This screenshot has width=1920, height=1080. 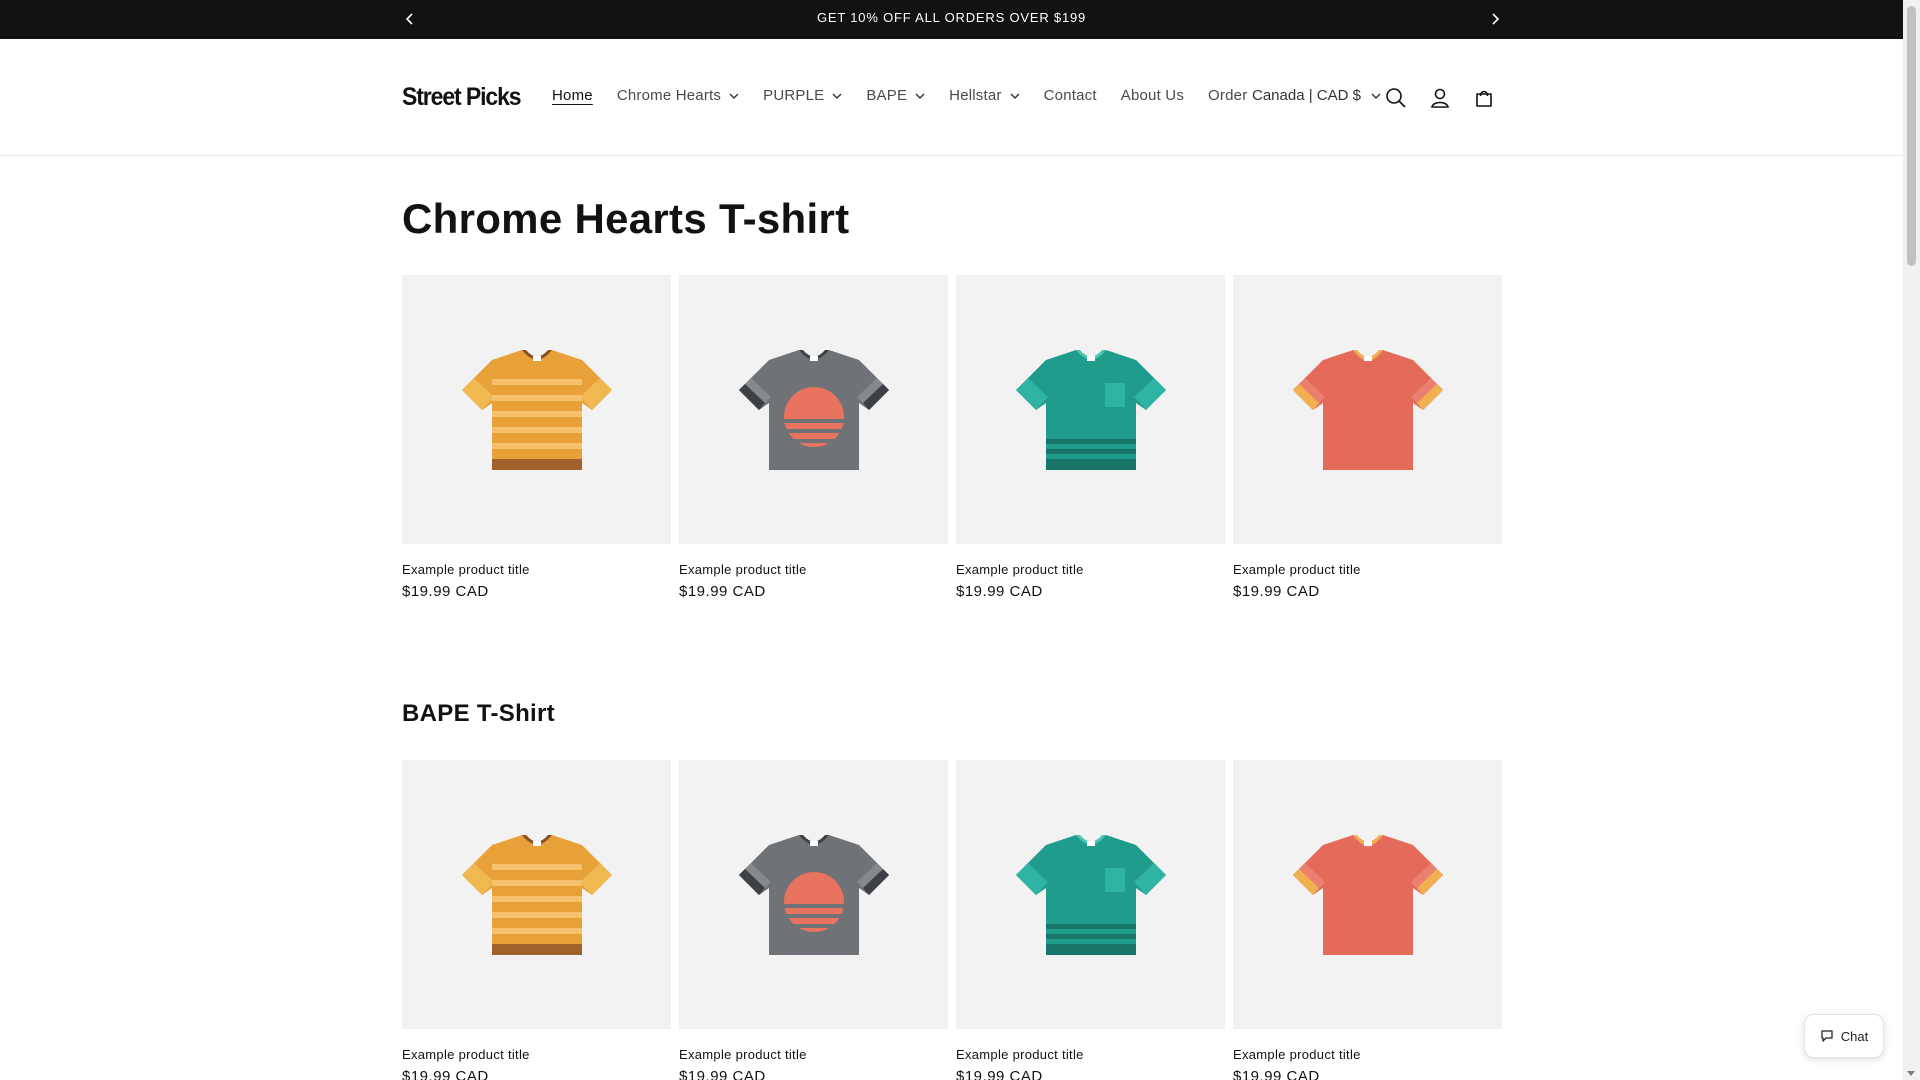 What do you see at coordinates (1911, 1073) in the screenshot?
I see `scroll-down-arrow-icon` at bounding box center [1911, 1073].